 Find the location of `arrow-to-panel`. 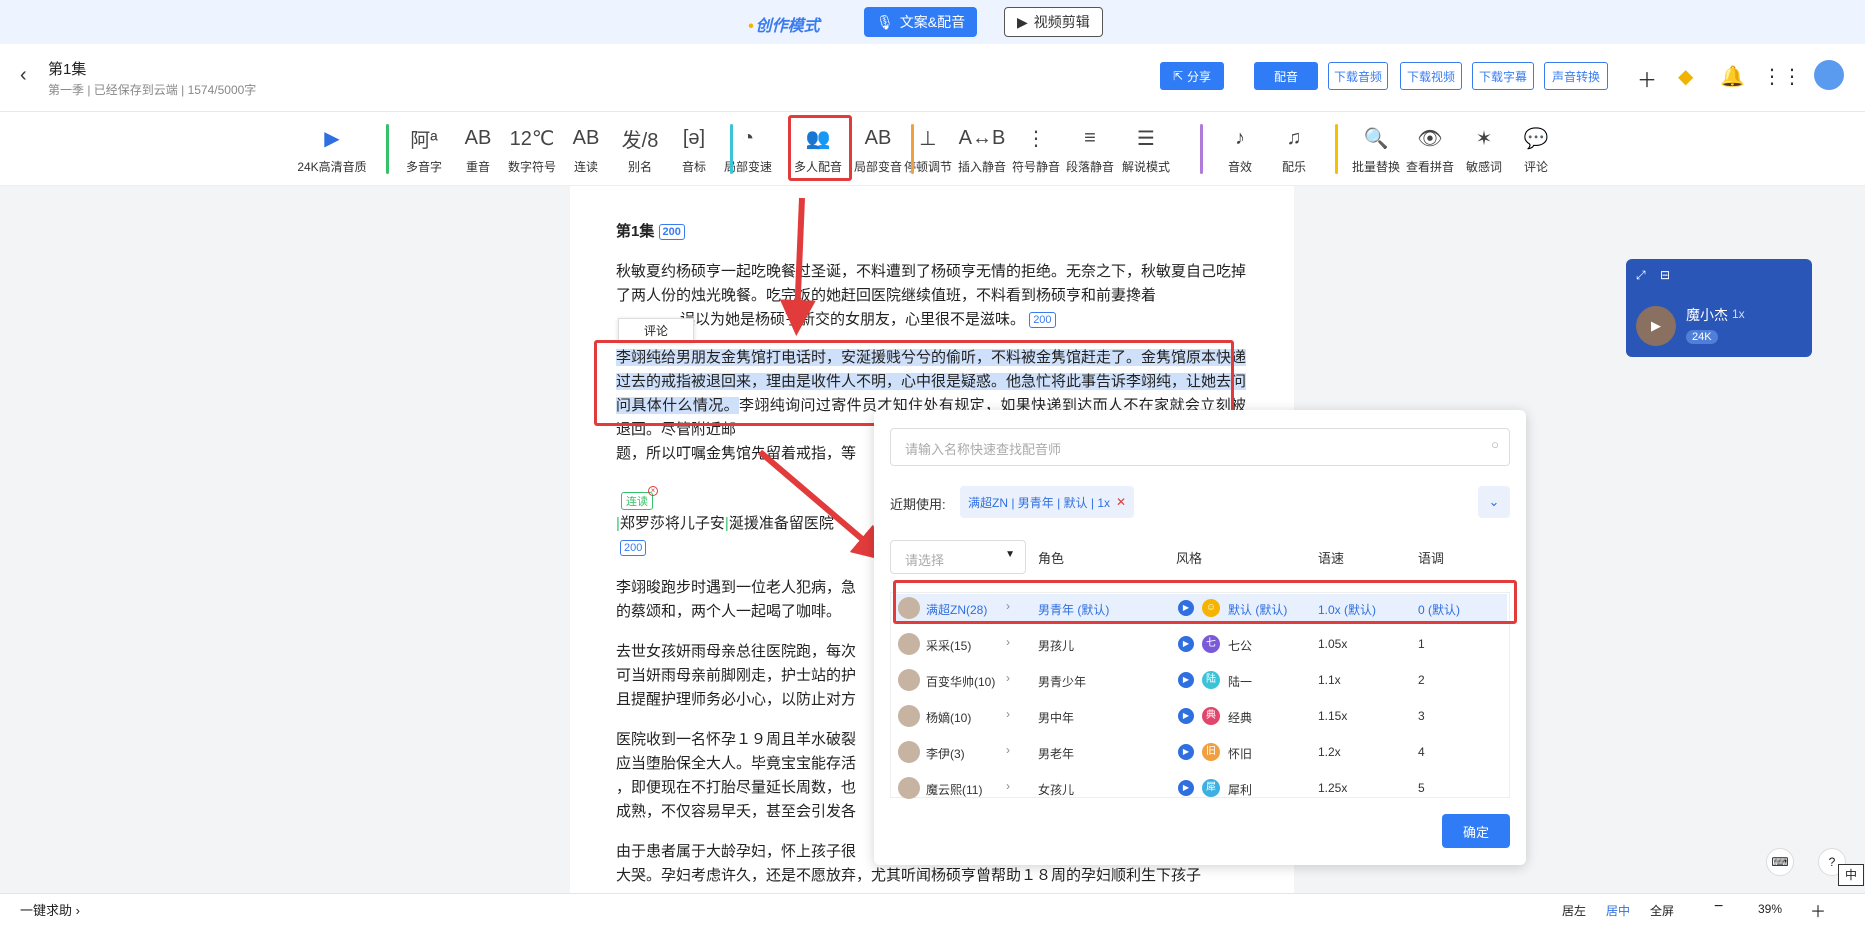

arrow-to-panel is located at coordinates (823, 505).